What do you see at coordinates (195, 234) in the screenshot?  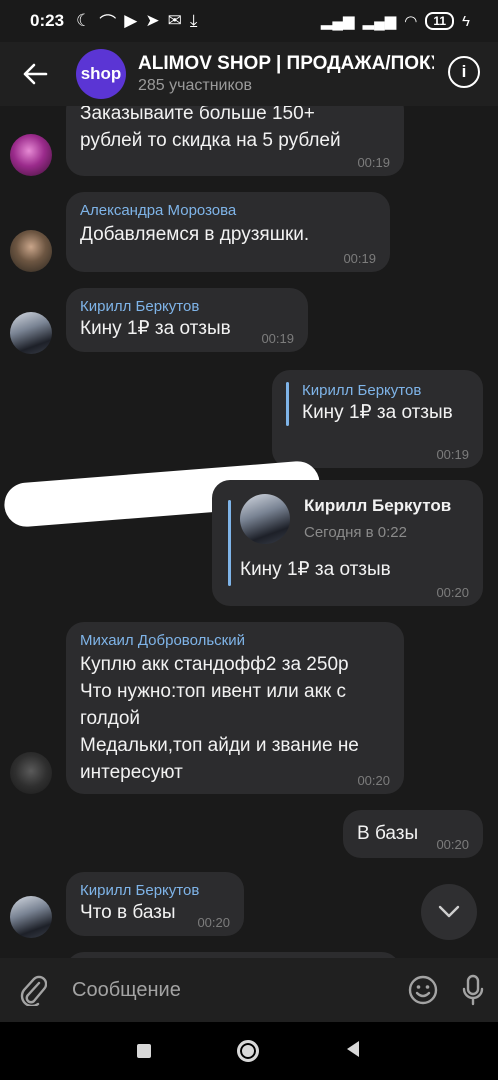 I see `message-text: Добавляемся в друзяшки.` at bounding box center [195, 234].